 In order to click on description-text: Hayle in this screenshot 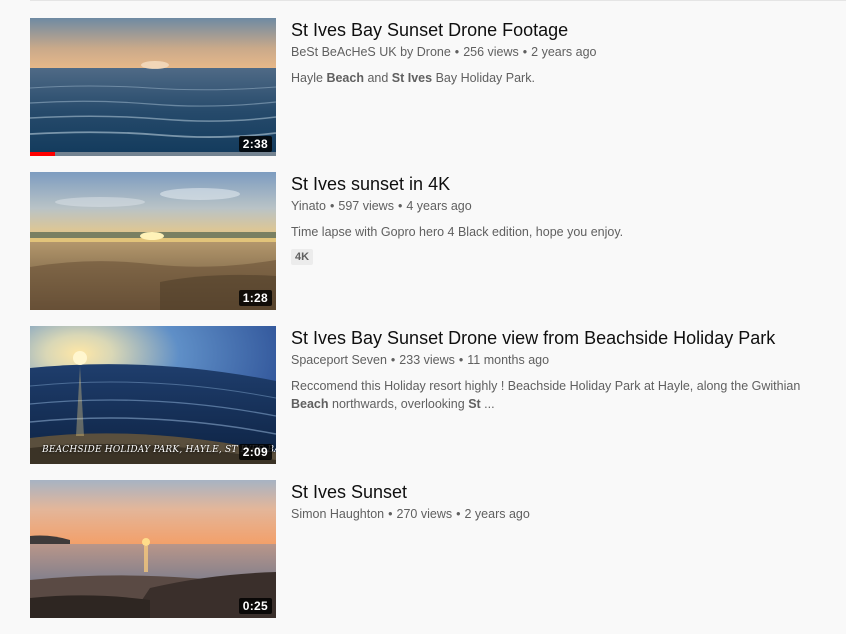, I will do `click(309, 78)`.